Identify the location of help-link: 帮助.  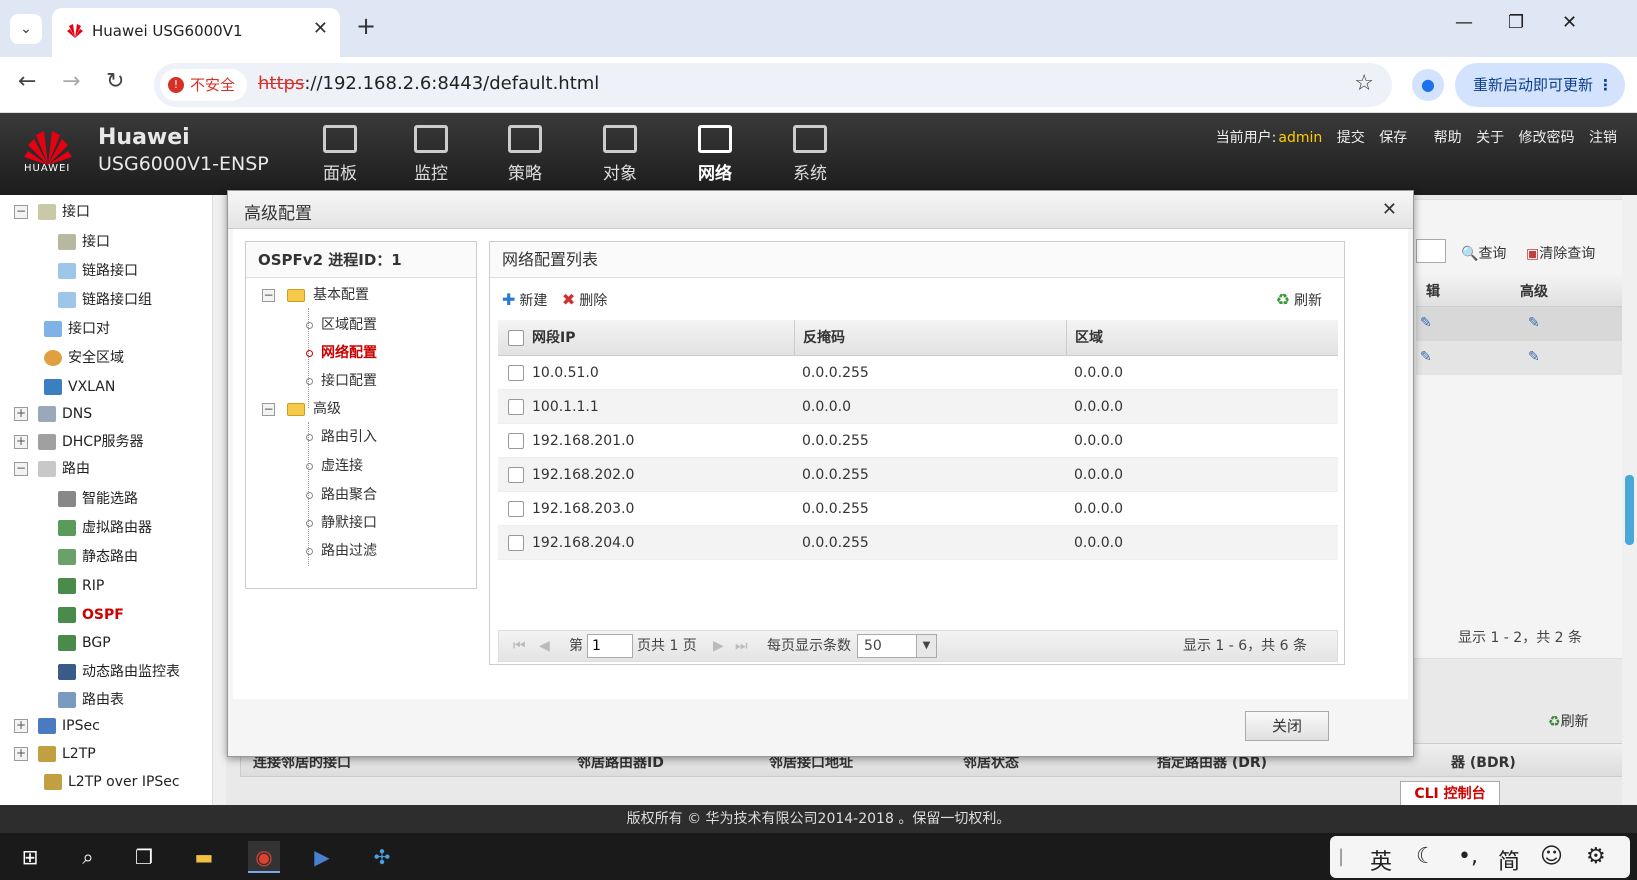
(1448, 138).